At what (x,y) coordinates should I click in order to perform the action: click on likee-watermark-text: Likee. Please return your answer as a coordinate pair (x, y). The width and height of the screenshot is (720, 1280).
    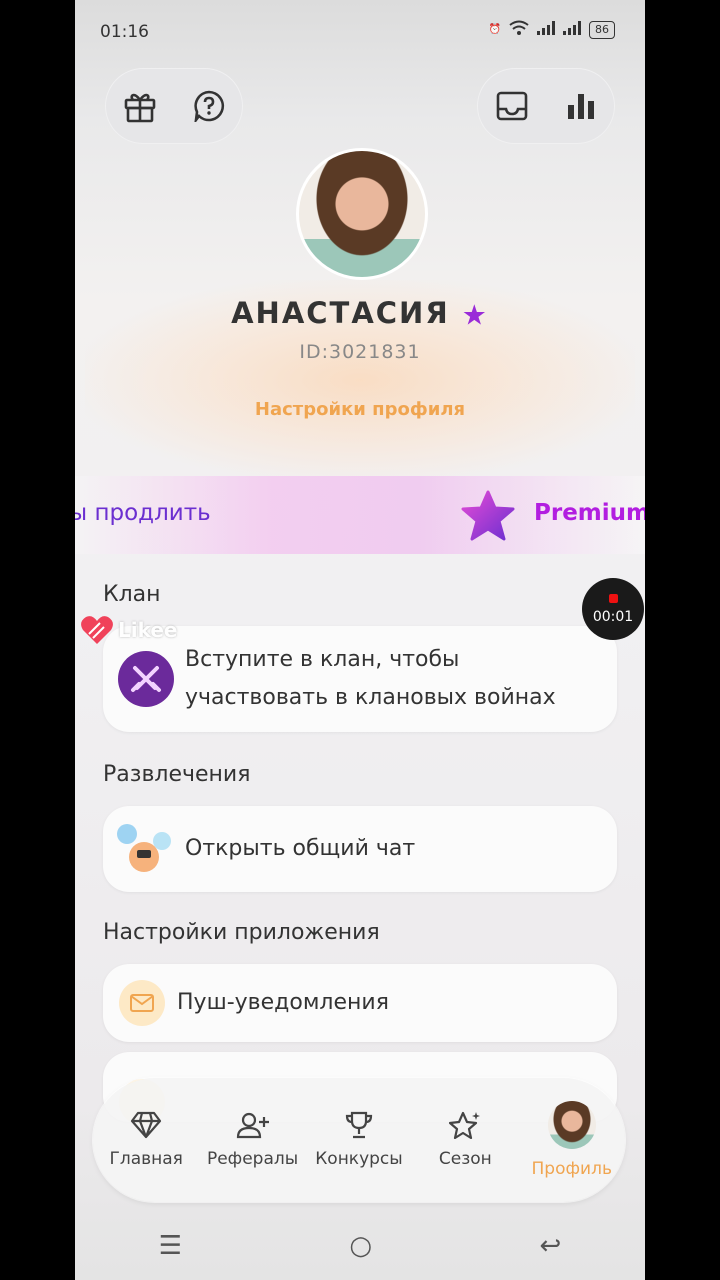
    Looking at the image, I should click on (148, 630).